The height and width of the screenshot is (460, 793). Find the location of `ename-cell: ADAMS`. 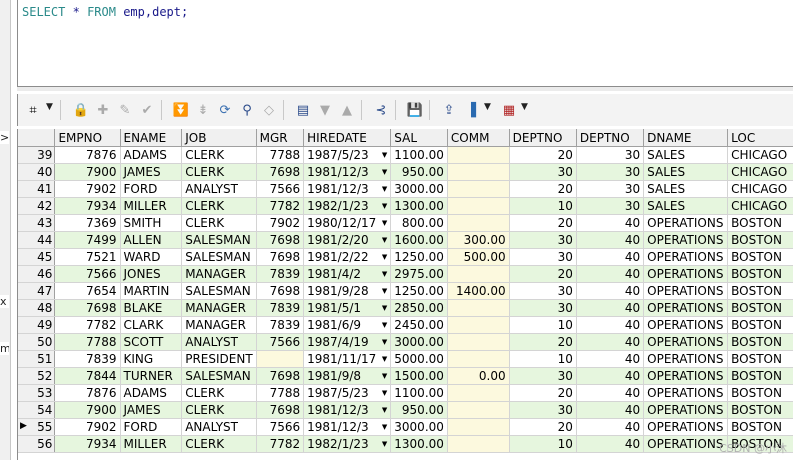

ename-cell: ADAMS is located at coordinates (151, 155).